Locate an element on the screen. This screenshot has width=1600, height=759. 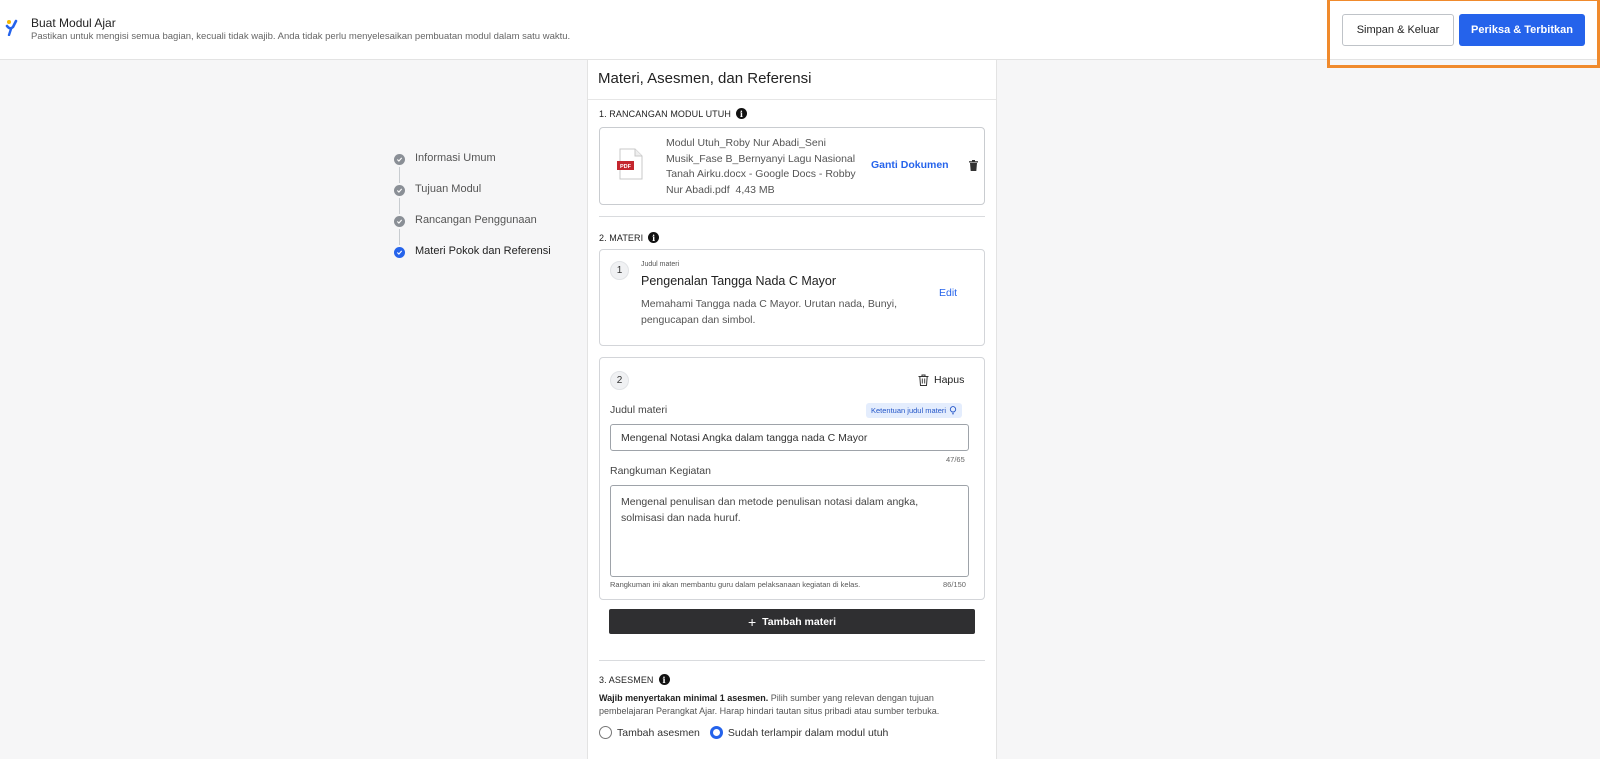
add-materi-button: + Tambah materi is located at coordinates (792, 621).